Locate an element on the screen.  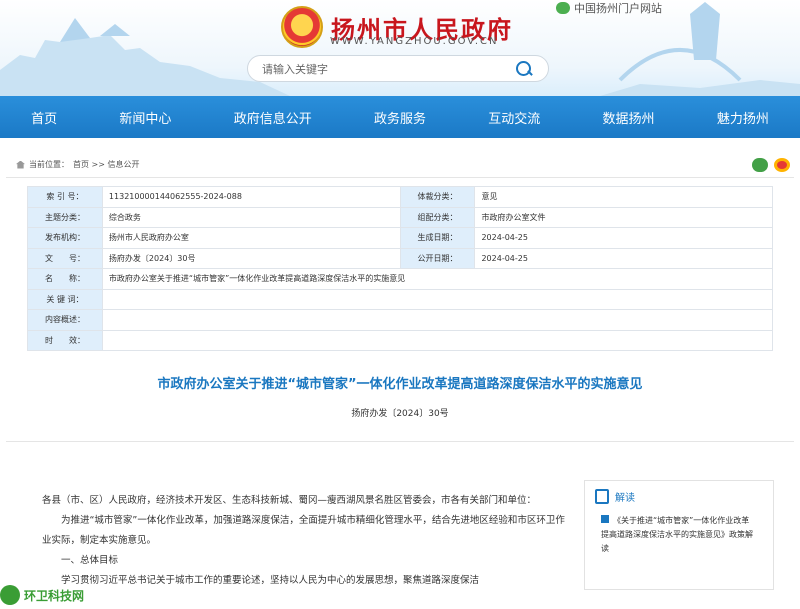
nav-gov-info: 政府信息公开 is located at coordinates (273, 117).